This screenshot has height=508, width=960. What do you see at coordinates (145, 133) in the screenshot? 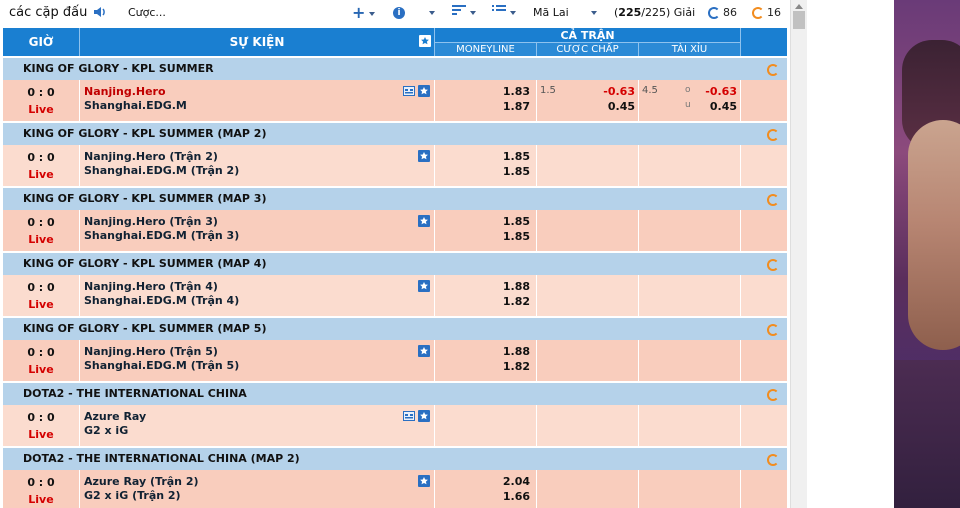
I see `league-name: KING OF GLORY - KPL SUMMER (MAP 2)` at bounding box center [145, 133].